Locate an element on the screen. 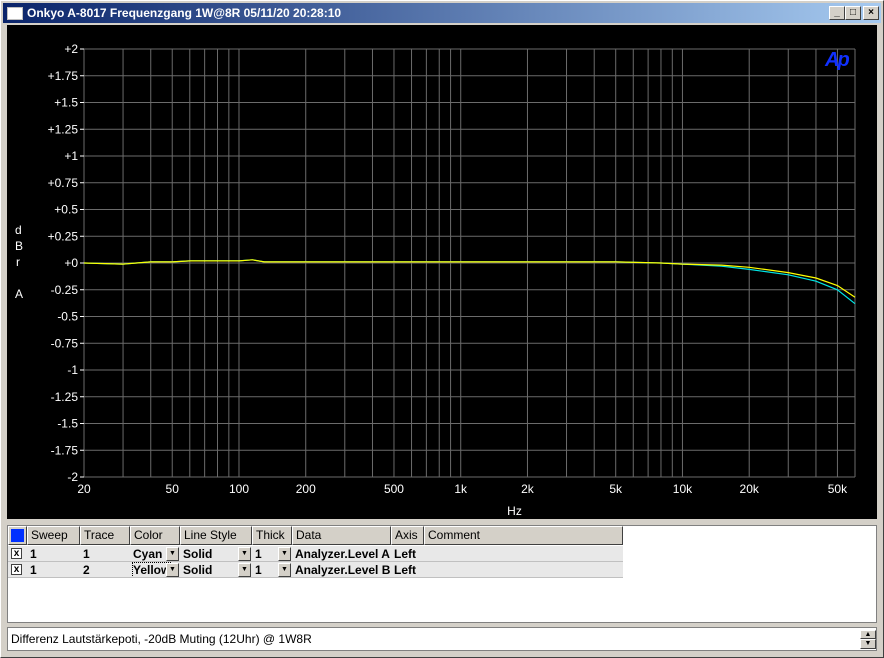 The height and width of the screenshot is (658, 884). col-header-comment: Comment is located at coordinates (523, 535).